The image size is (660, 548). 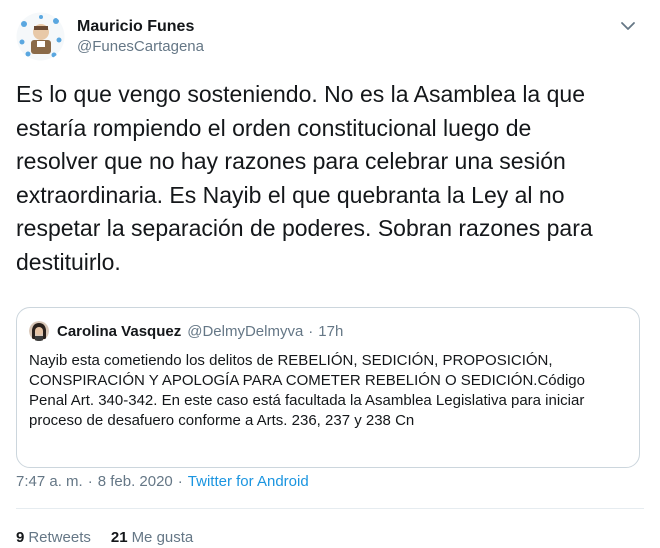 I want to click on chevron-down-icon, so click(x=628, y=26).